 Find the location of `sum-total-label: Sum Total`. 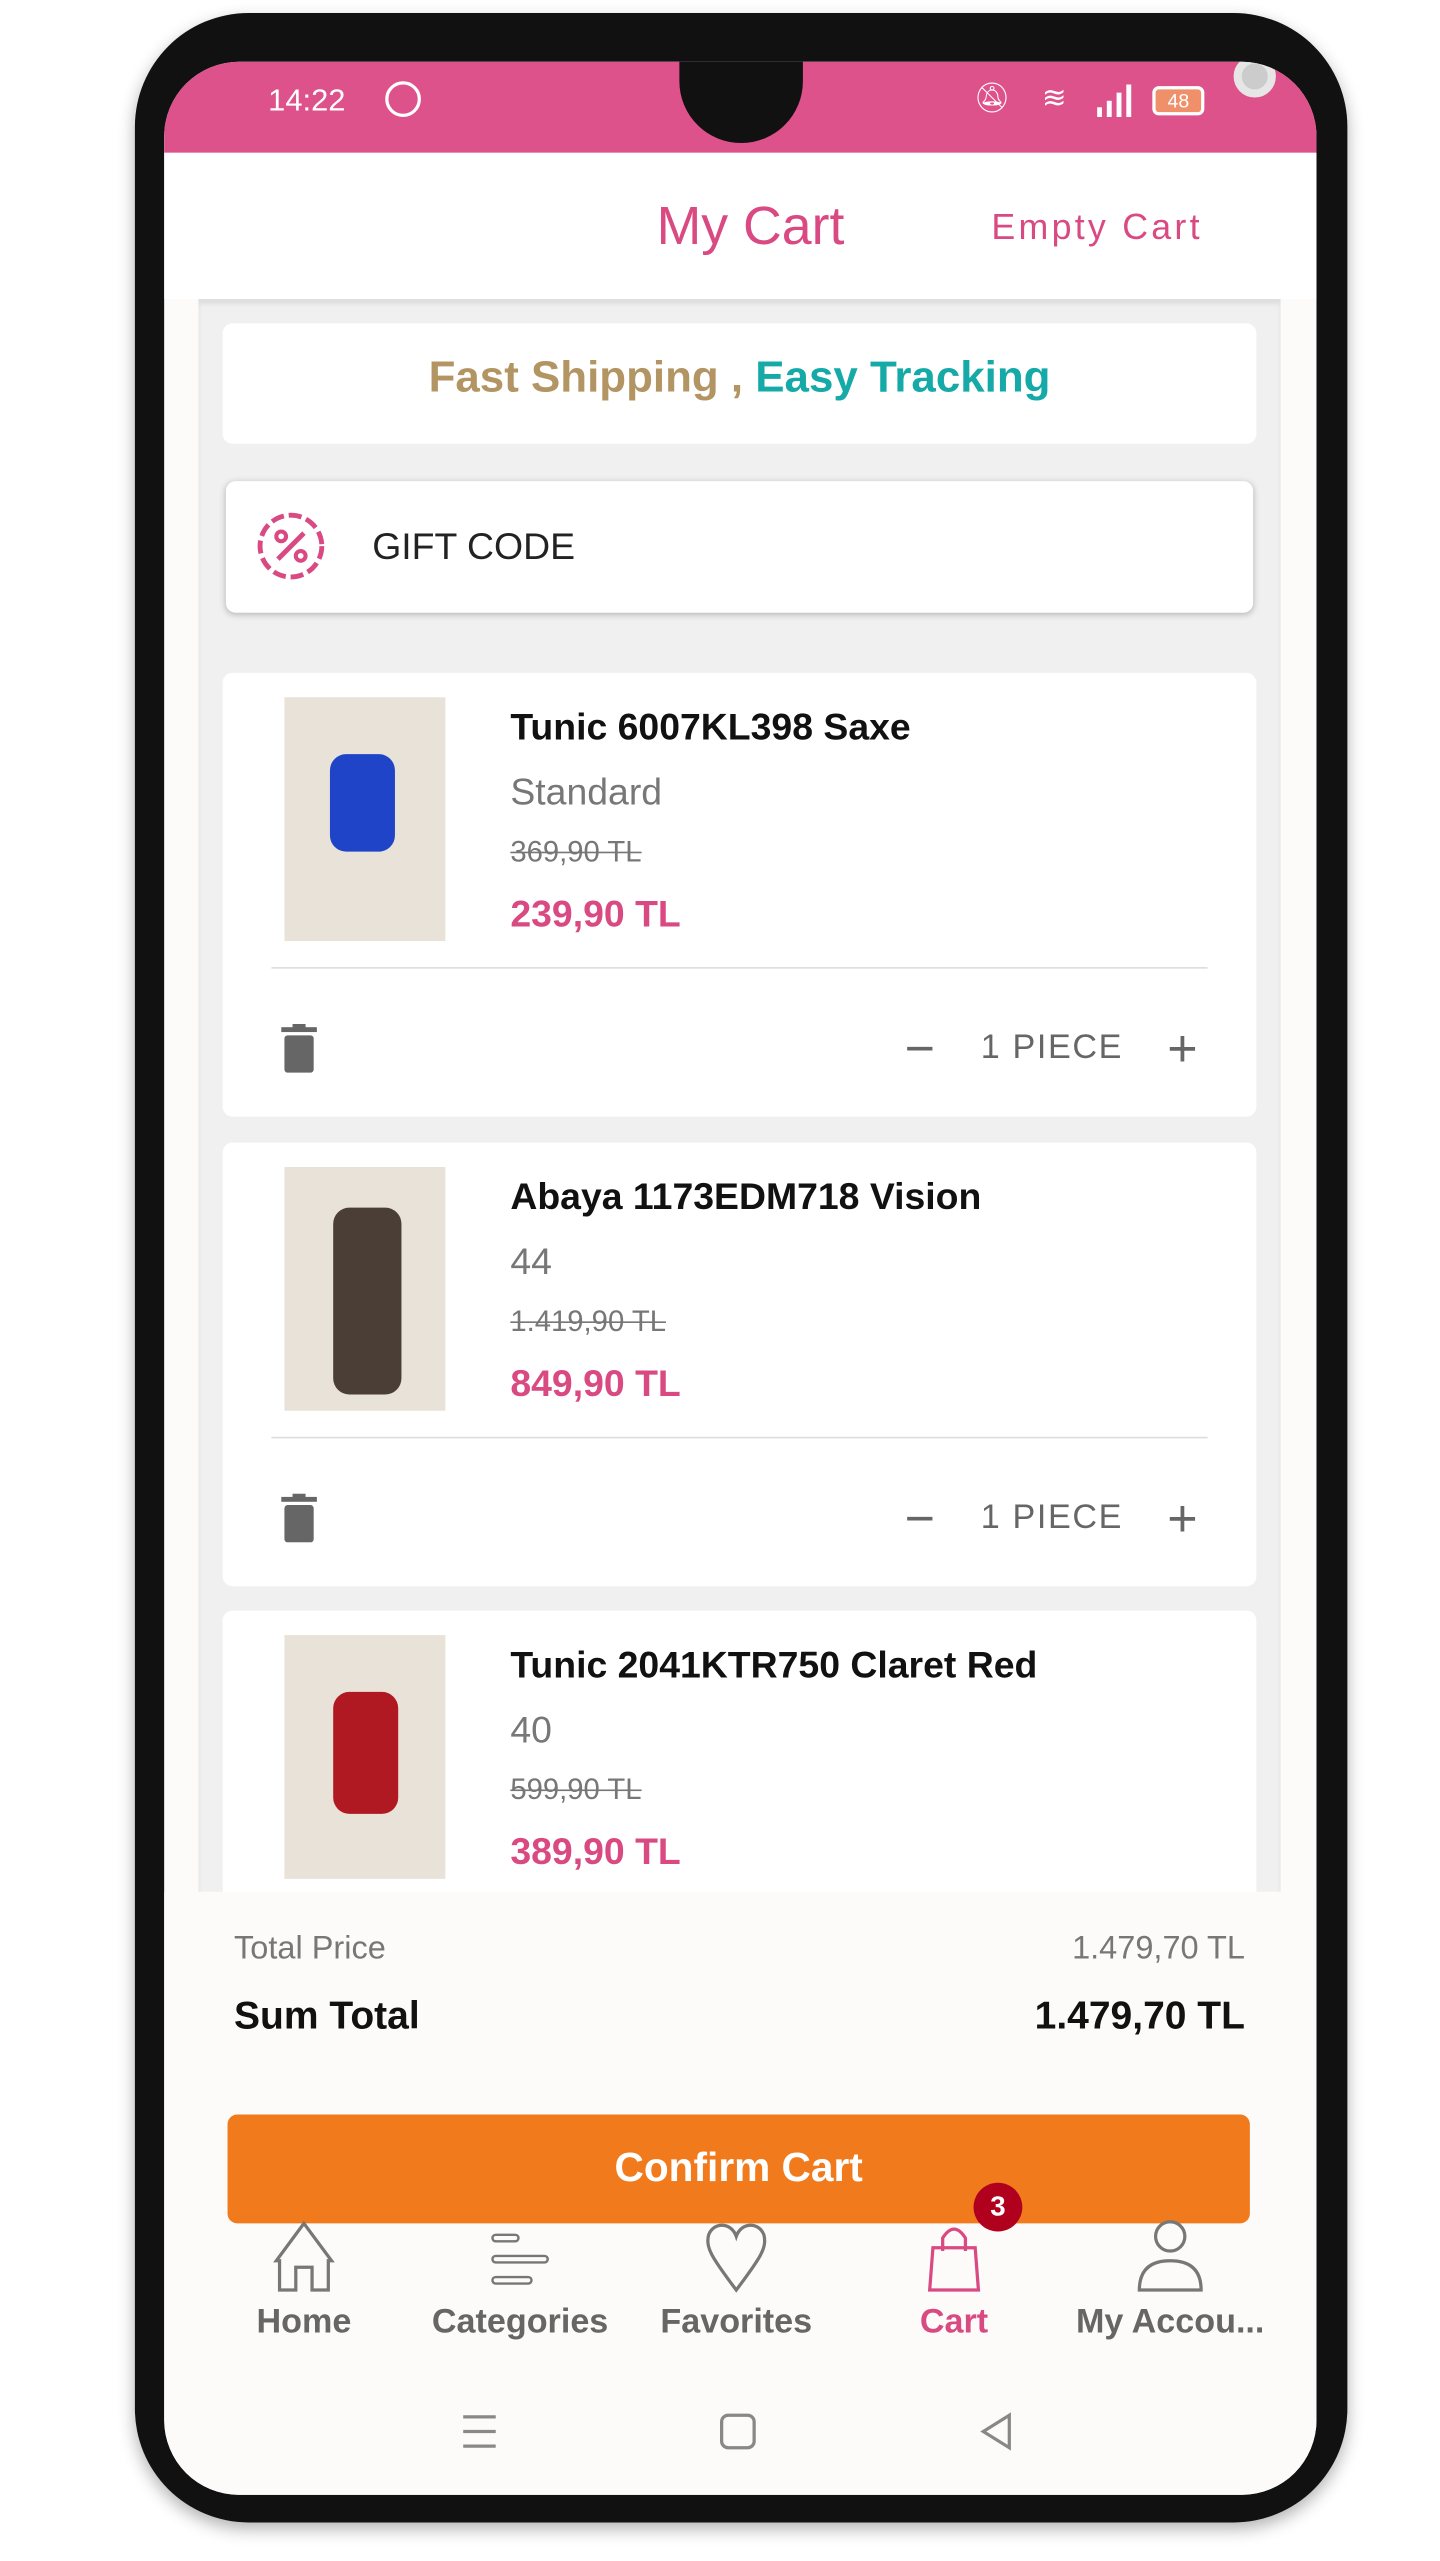

sum-total-label: Sum Total is located at coordinates (327, 2016).